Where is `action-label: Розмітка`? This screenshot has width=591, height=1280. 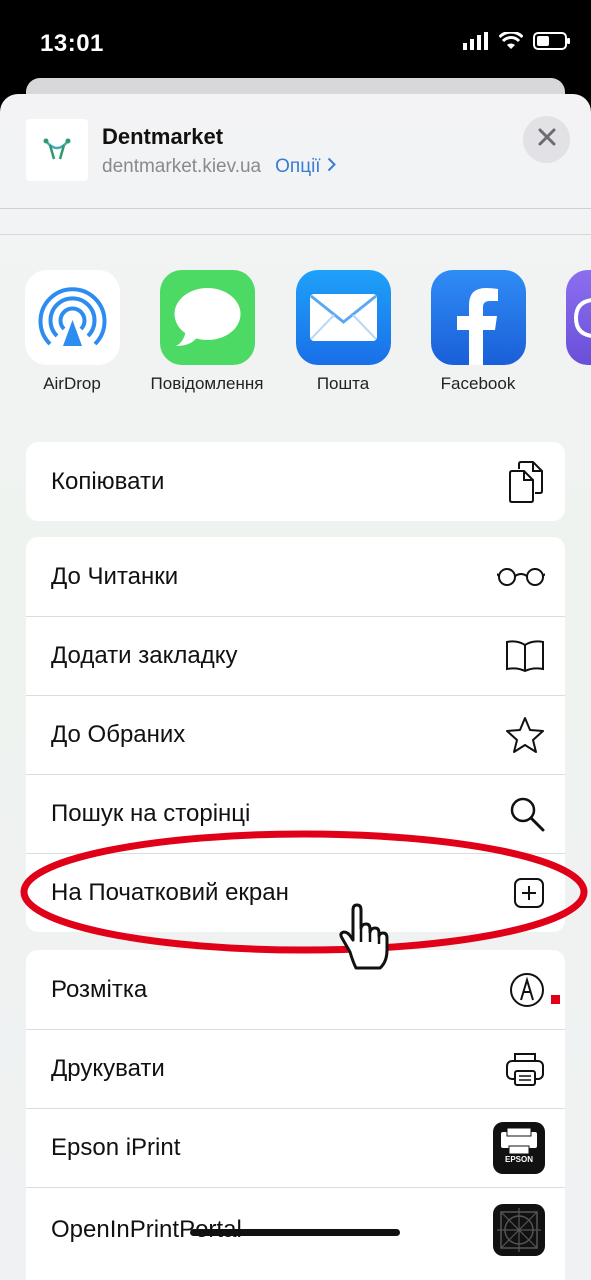 action-label: Розмітка is located at coordinates (99, 989).